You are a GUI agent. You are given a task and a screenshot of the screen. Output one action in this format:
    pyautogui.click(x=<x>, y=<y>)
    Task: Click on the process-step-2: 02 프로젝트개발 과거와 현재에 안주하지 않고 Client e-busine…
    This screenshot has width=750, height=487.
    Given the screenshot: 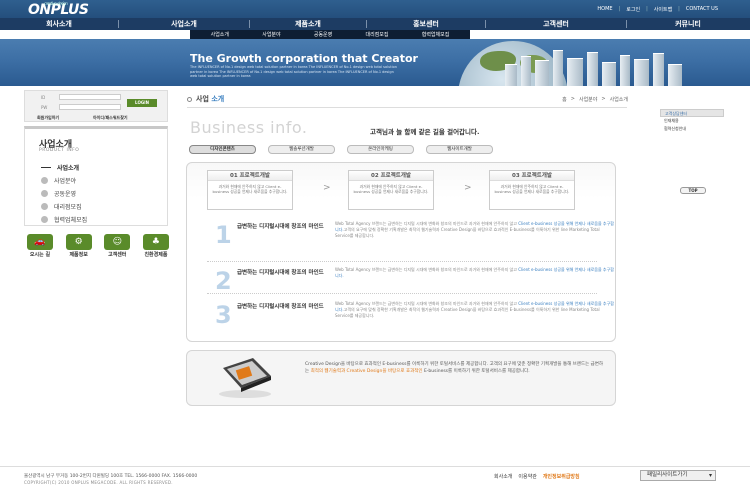 What is the action you would take?
    pyautogui.click(x=391, y=190)
    